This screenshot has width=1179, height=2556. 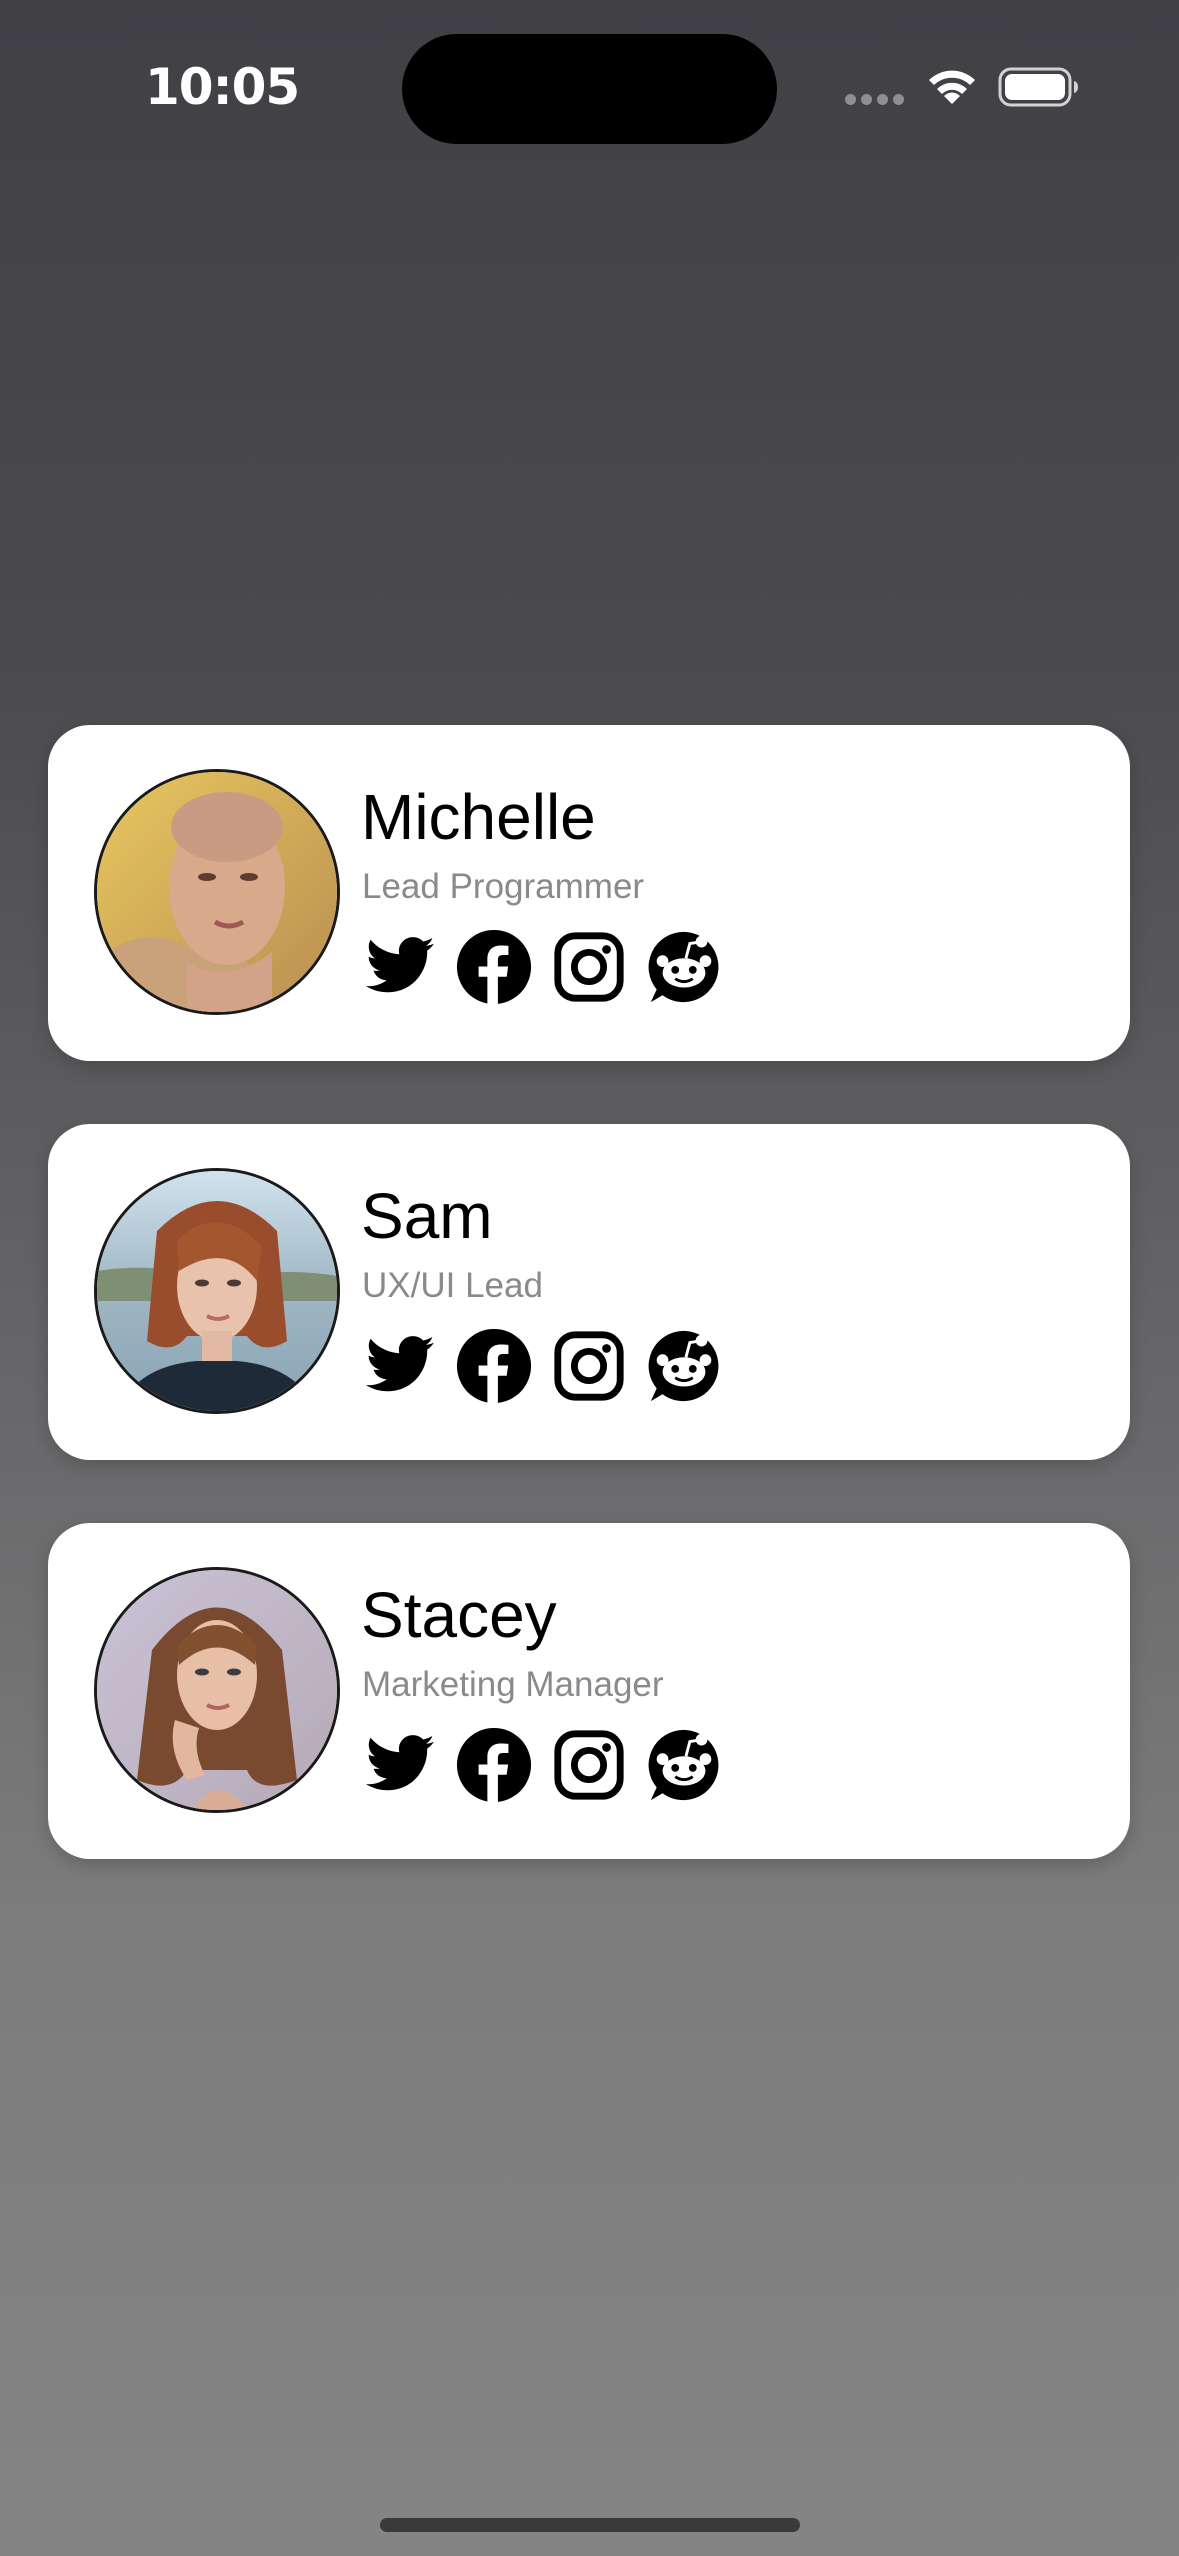 What do you see at coordinates (478, 817) in the screenshot?
I see `profile-name: Michelle` at bounding box center [478, 817].